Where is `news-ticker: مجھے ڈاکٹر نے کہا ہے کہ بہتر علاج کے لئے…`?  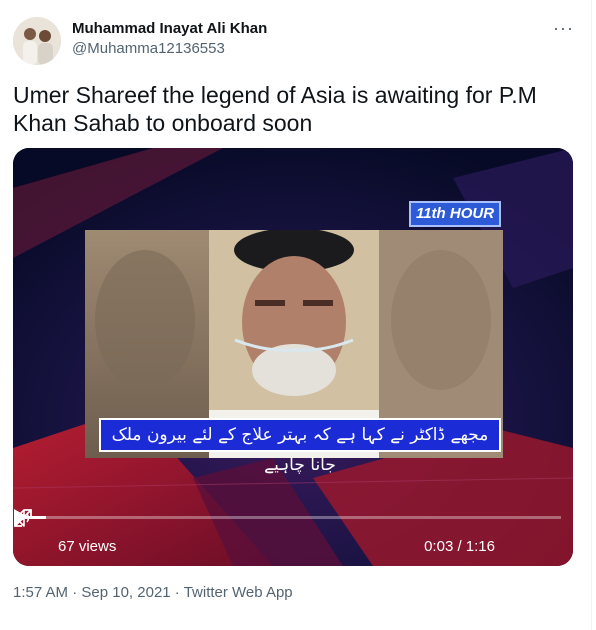
news-ticker: مجھے ڈاکٹر نے کہا ہے کہ بہتر علاج کے لئے… is located at coordinates (300, 446).